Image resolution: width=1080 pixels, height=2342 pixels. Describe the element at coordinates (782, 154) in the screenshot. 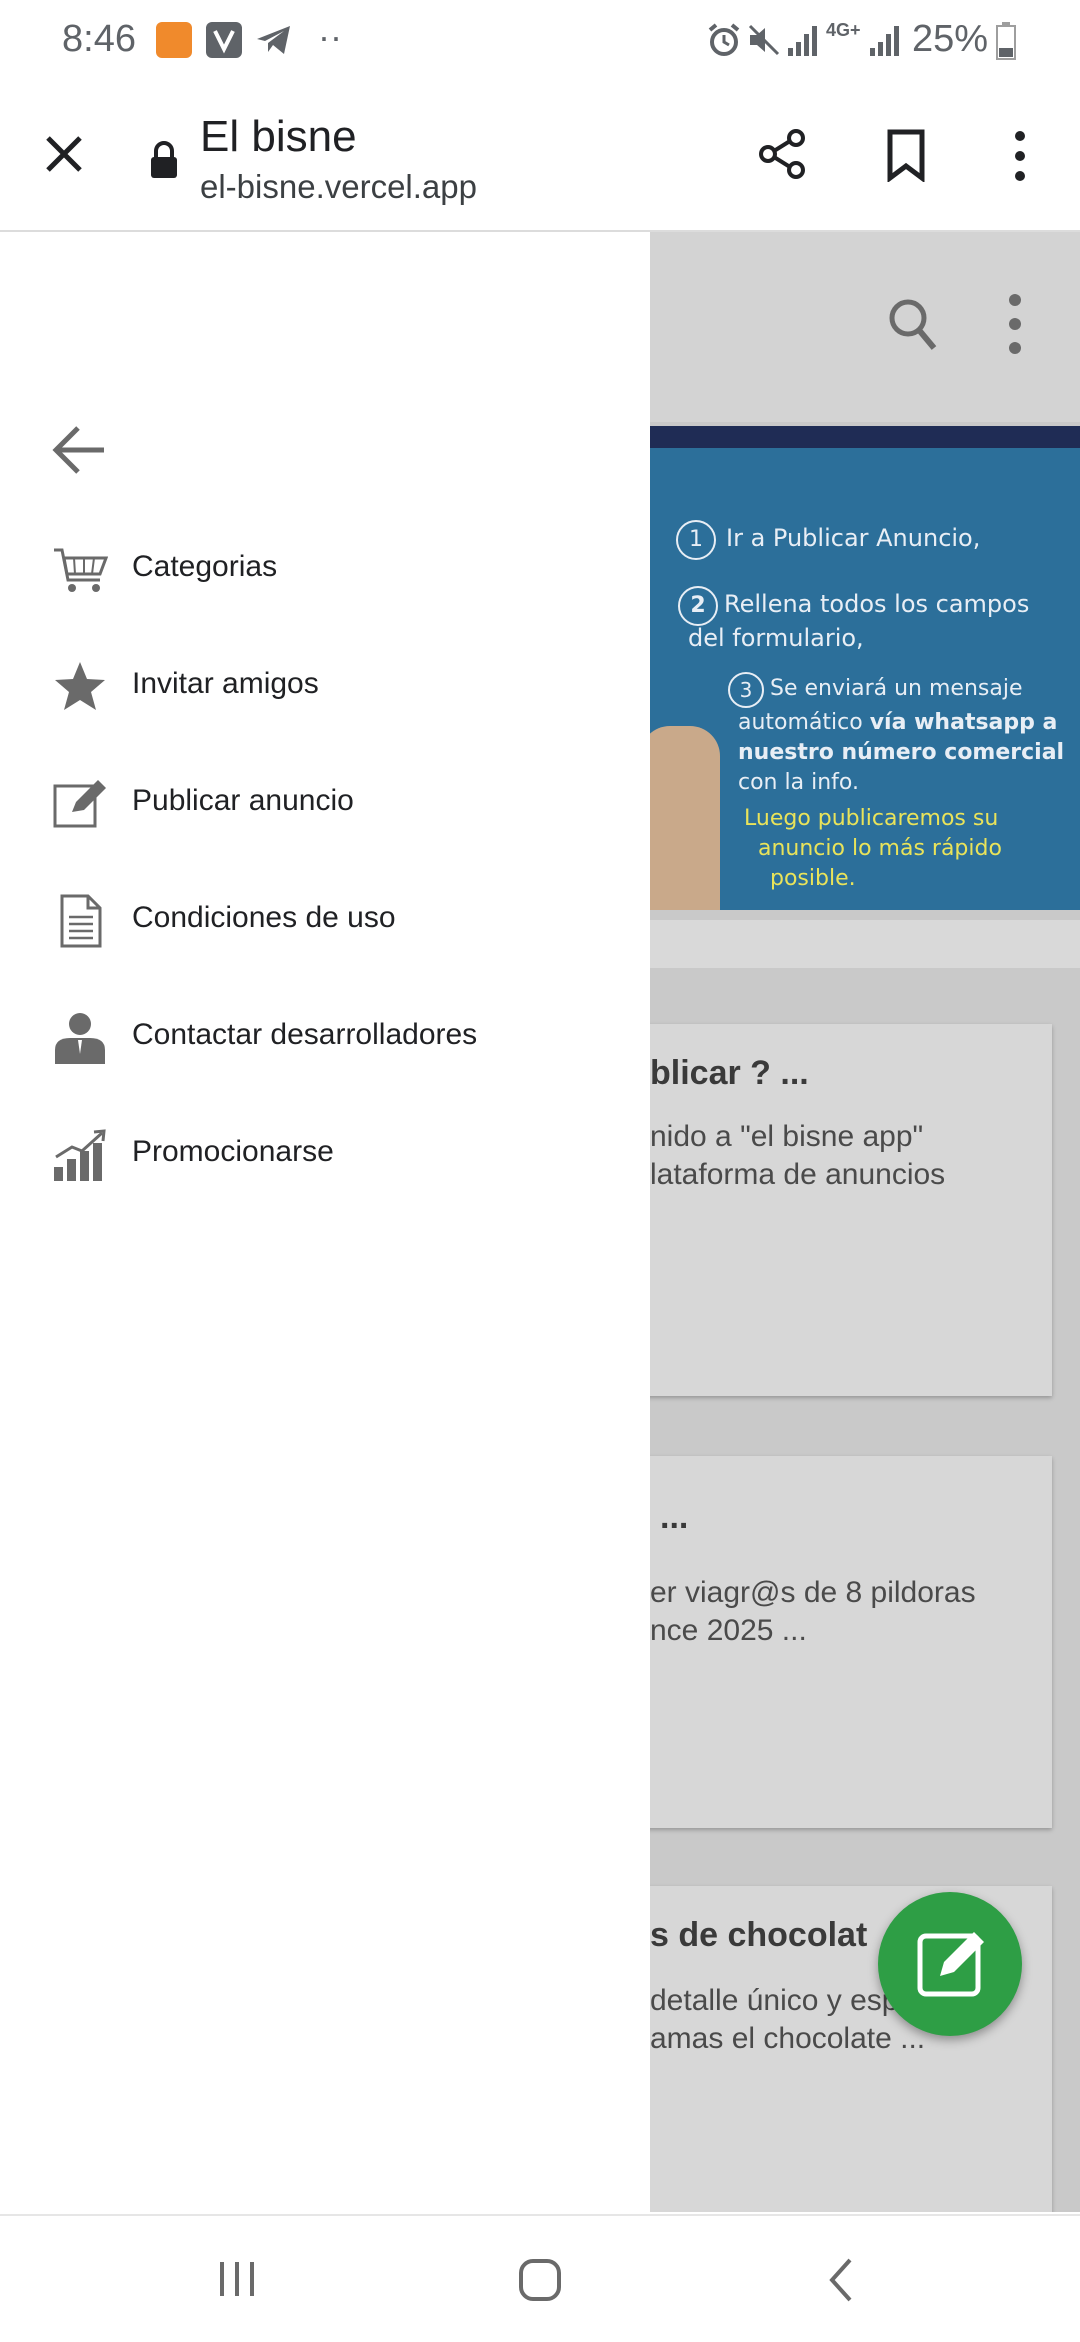

I see `share-icon` at that location.